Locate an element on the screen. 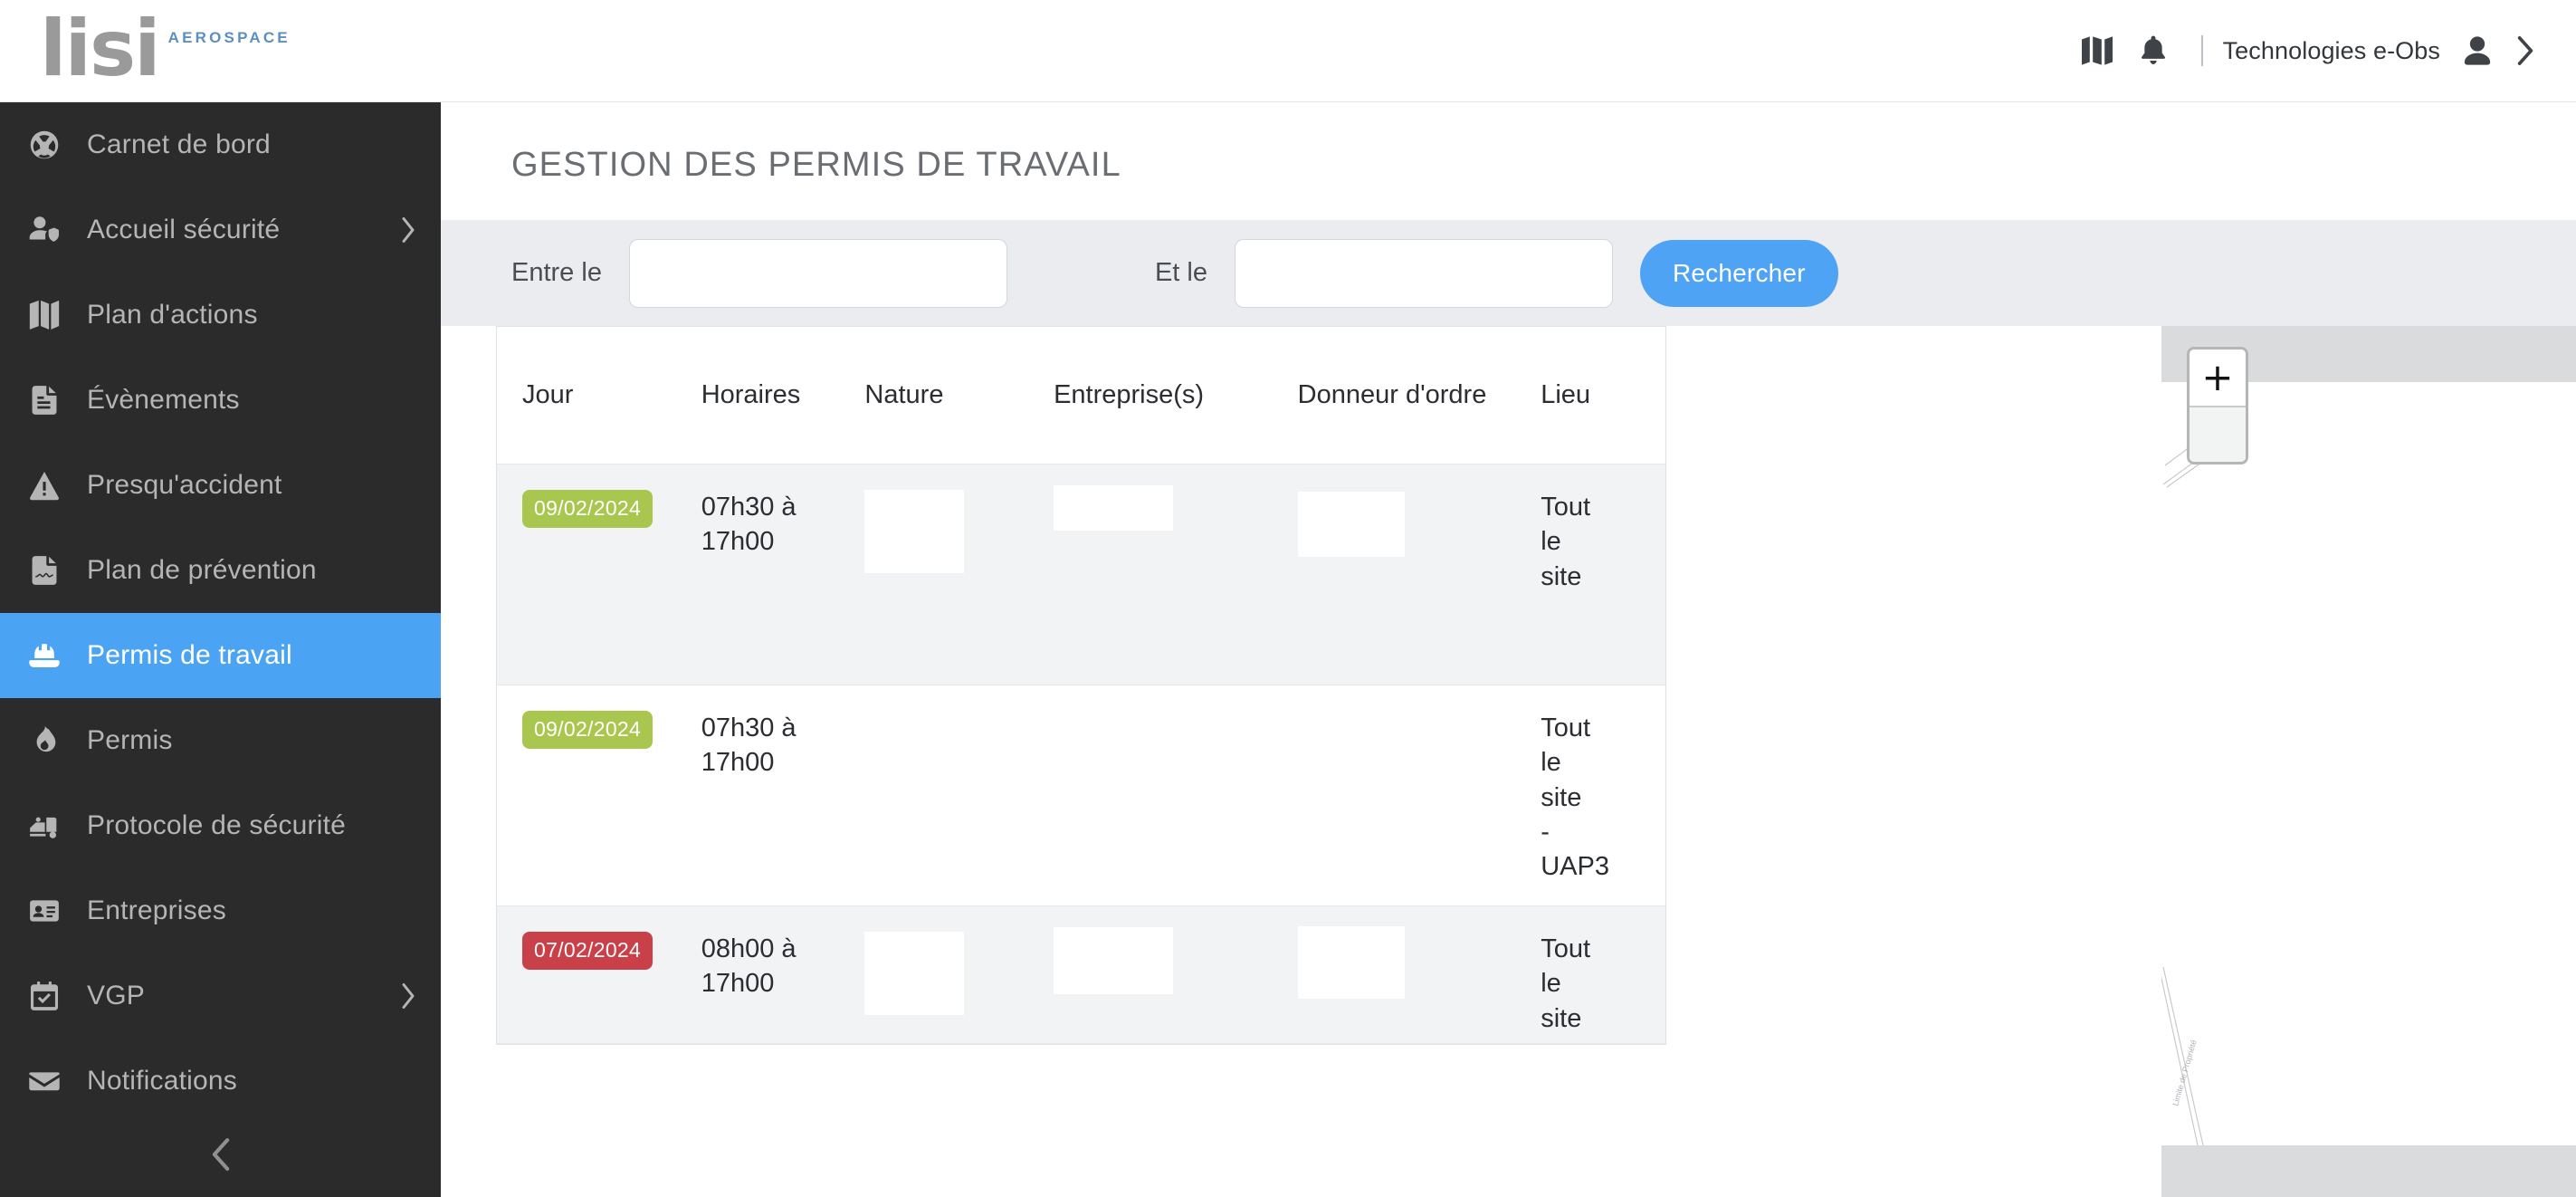  map-zoom-out-button is located at coordinates (2218, 434).